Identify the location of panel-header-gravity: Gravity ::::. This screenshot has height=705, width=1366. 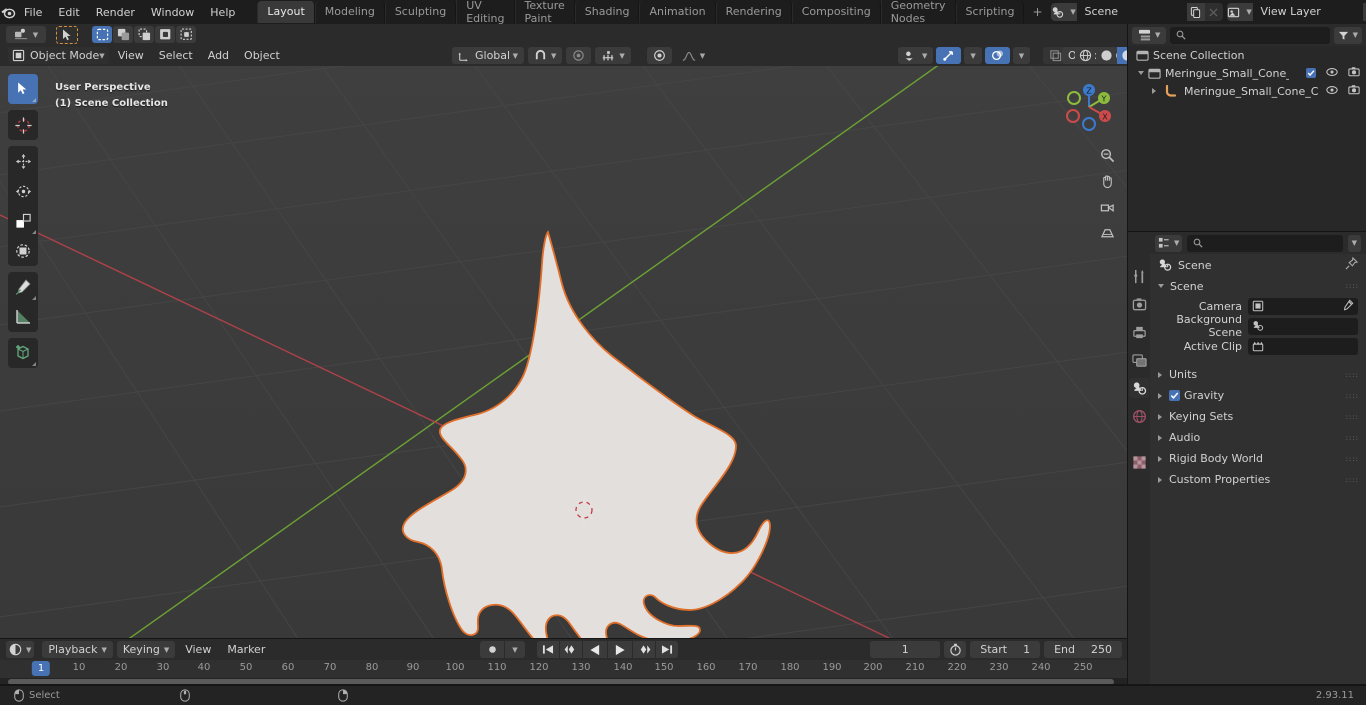
(1258, 395).